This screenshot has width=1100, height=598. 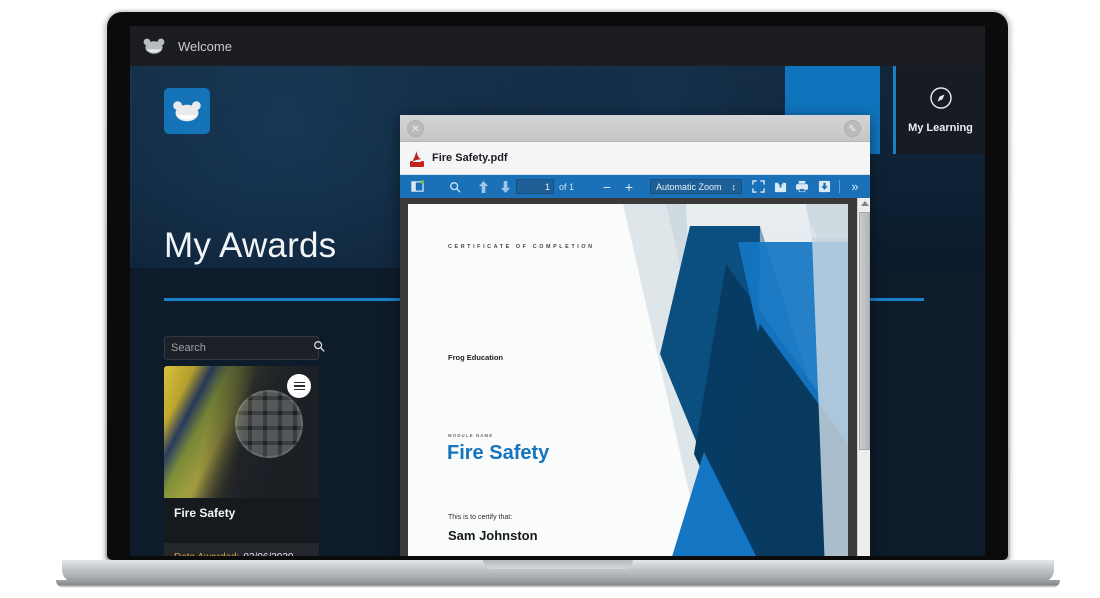 I want to click on sidebar-toggle-icon, so click(x=417, y=186).